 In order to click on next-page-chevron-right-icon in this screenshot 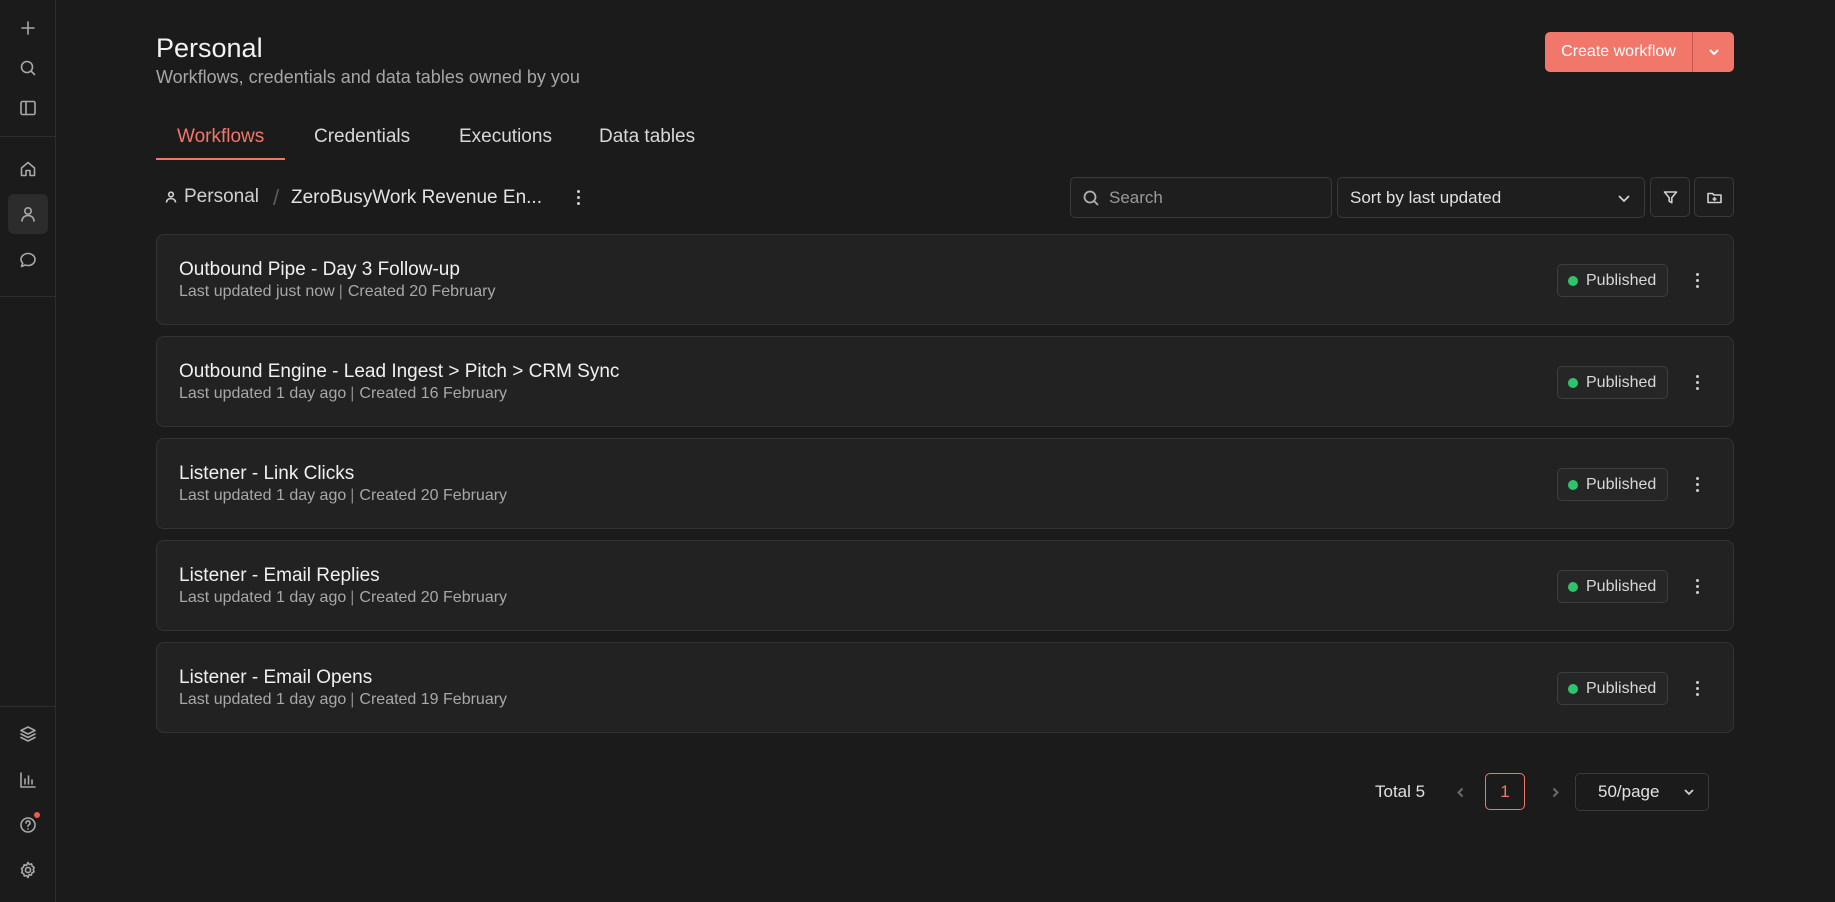, I will do `click(1555, 792)`.